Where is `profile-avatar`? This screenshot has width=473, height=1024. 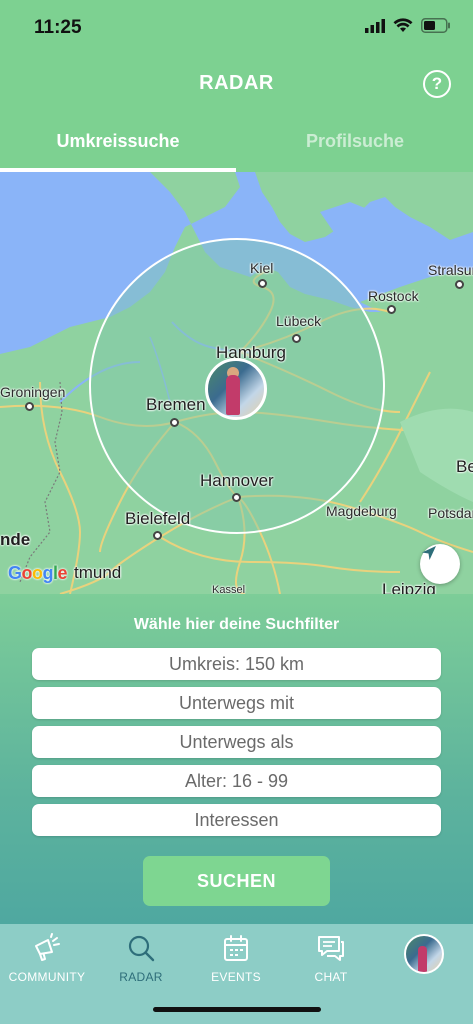 profile-avatar is located at coordinates (424, 954).